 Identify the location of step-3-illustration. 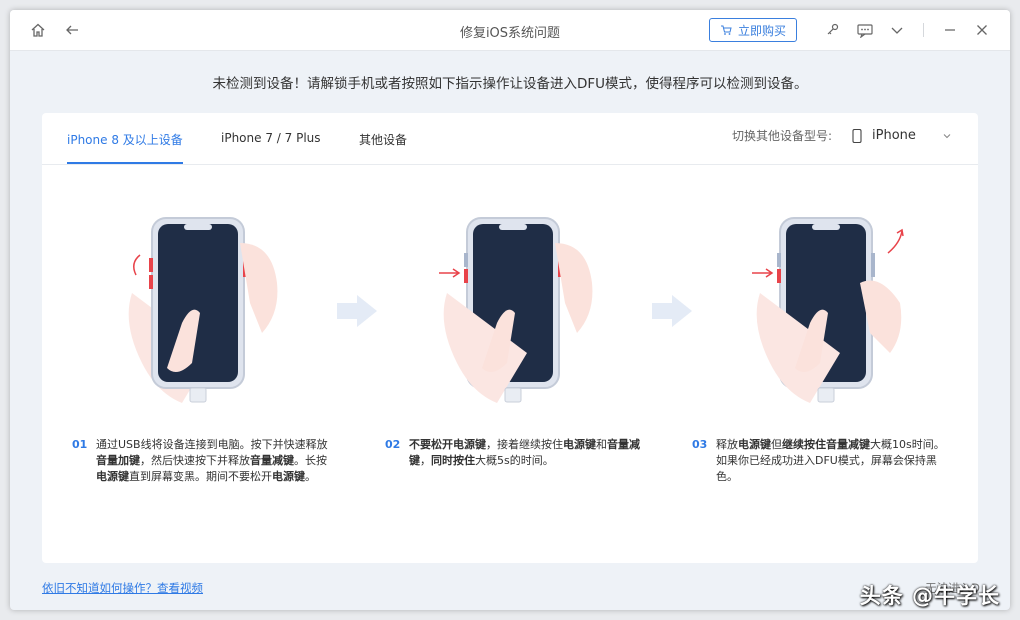
(880, 308).